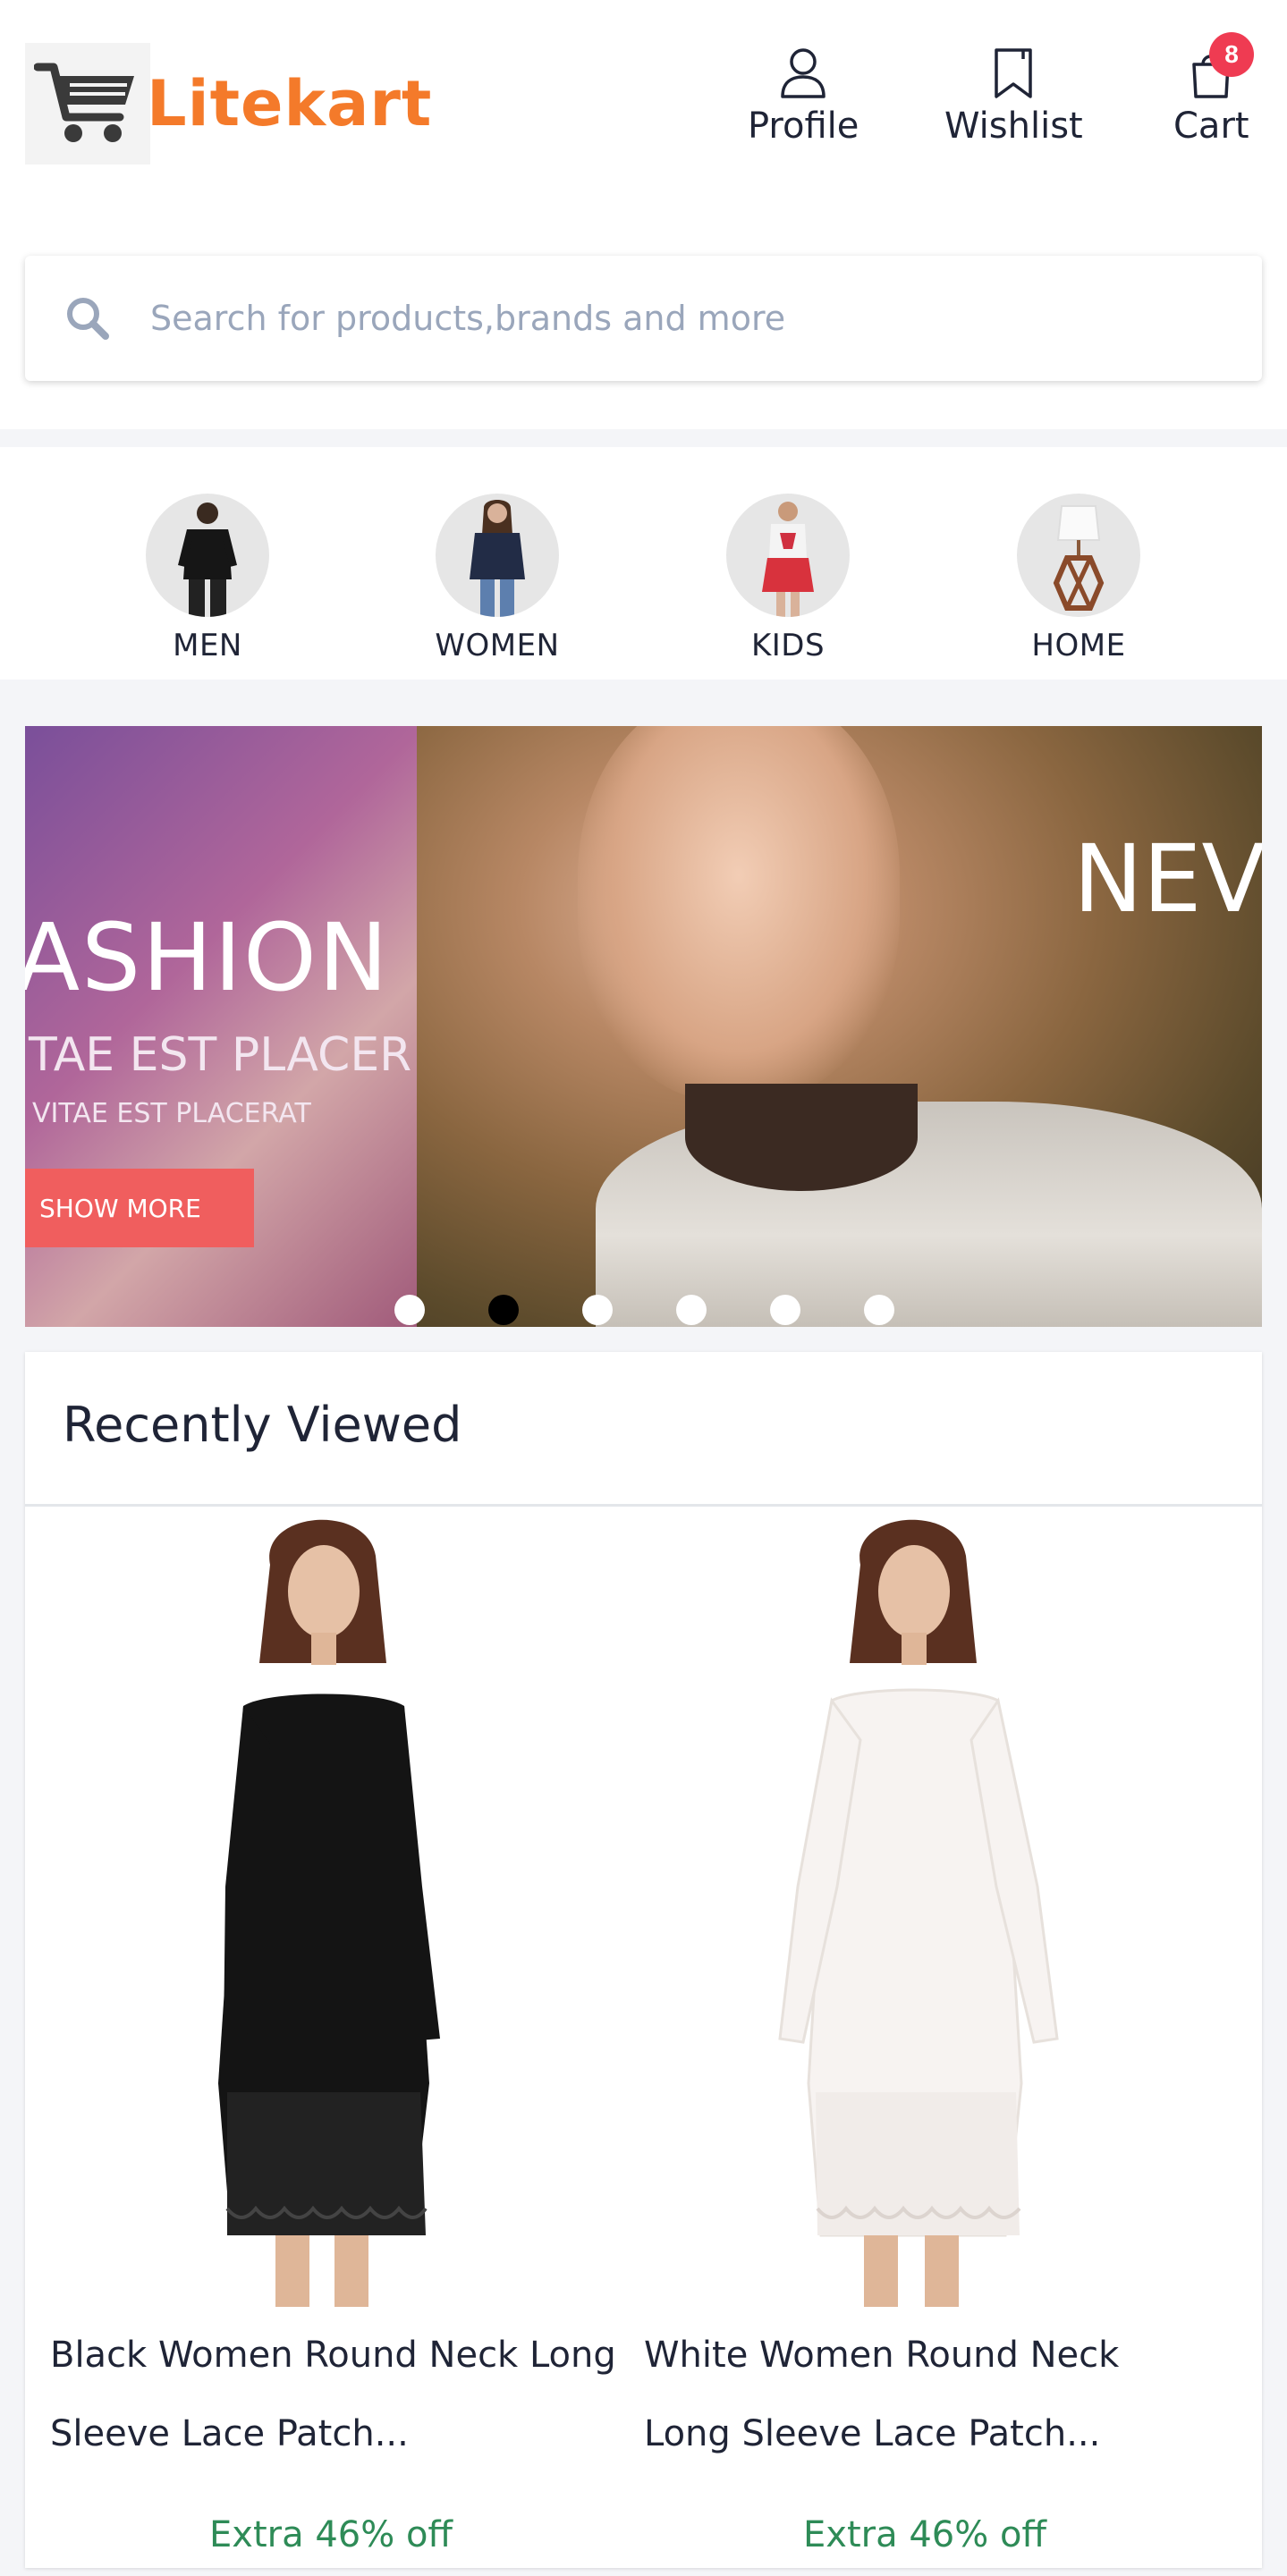 This screenshot has width=1287, height=2576. I want to click on product-image-black-dress, so click(329, 1913).